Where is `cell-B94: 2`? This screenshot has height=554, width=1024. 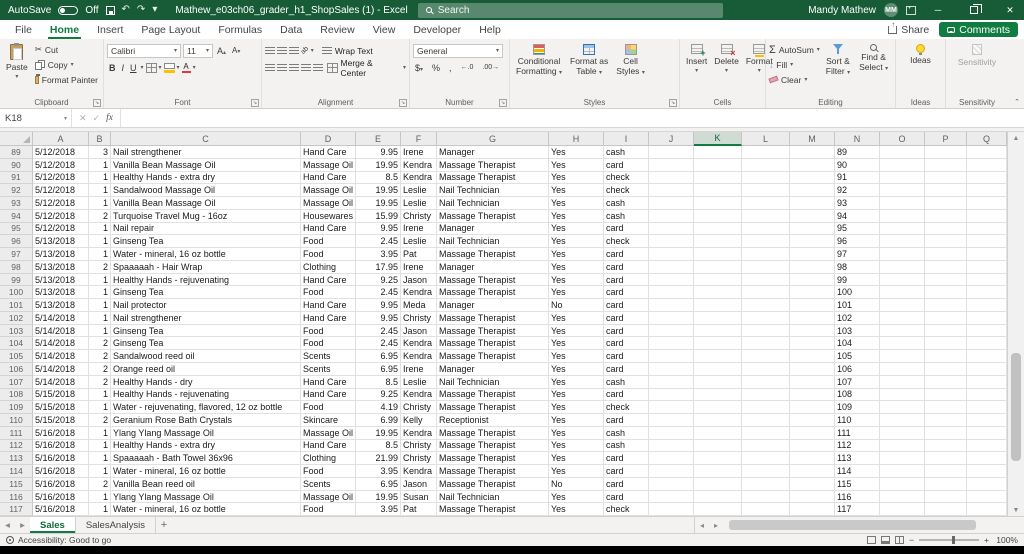
cell-B94: 2 is located at coordinates (100, 216).